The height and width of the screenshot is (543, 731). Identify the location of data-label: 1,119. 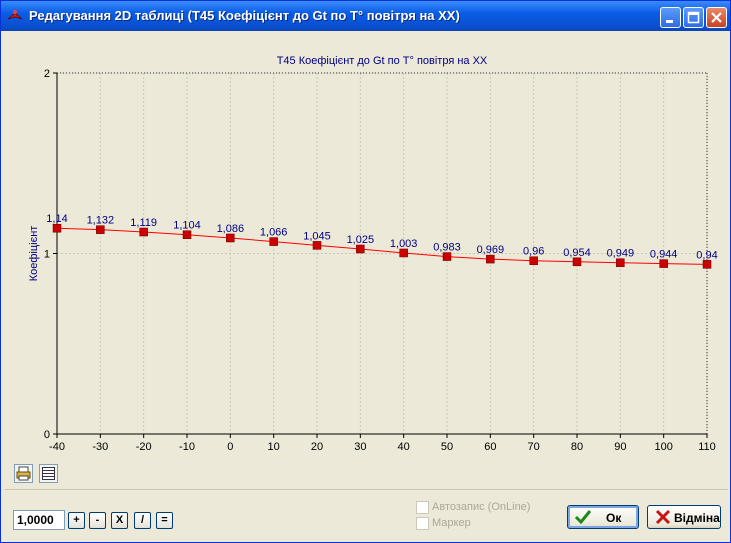
(143, 223).